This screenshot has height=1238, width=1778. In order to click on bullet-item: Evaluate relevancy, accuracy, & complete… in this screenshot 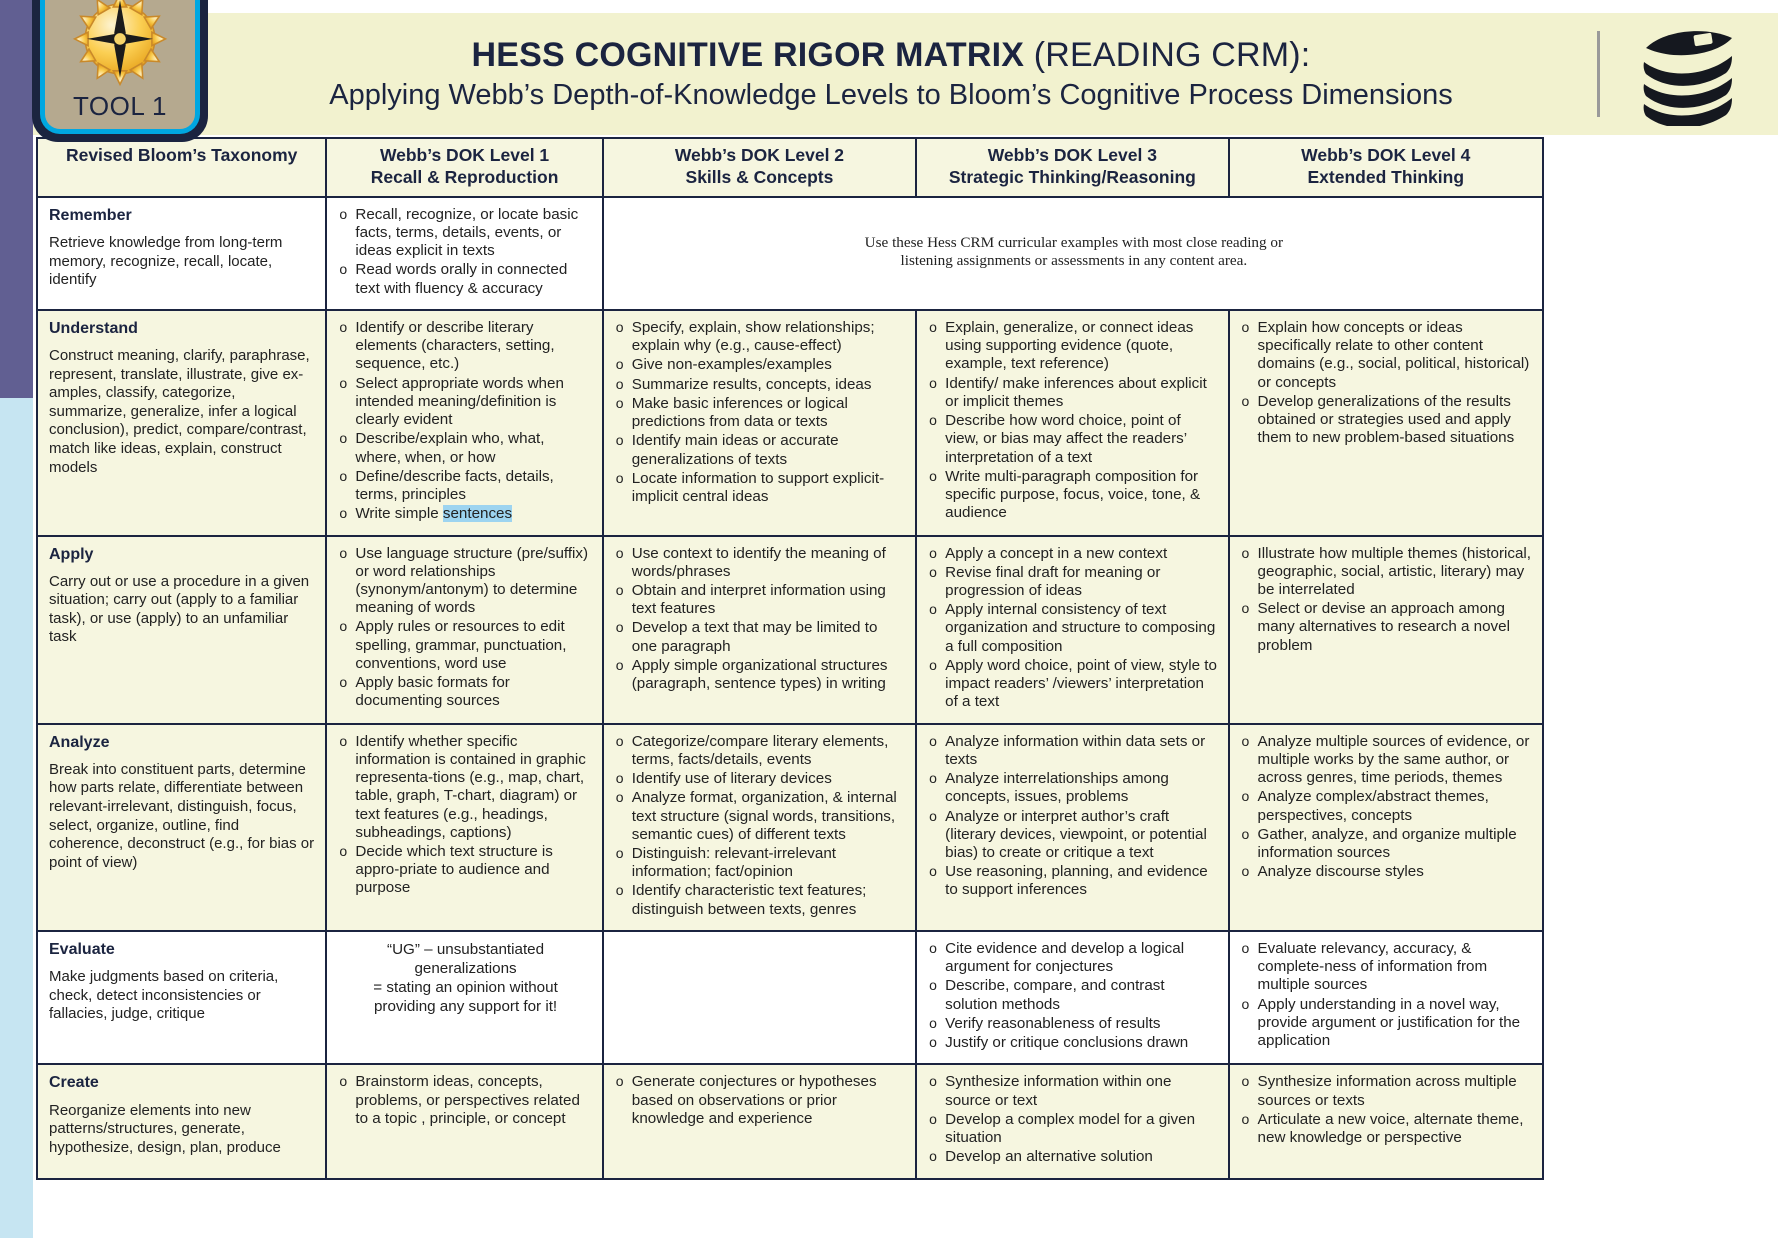, I will do `click(1387, 967)`.